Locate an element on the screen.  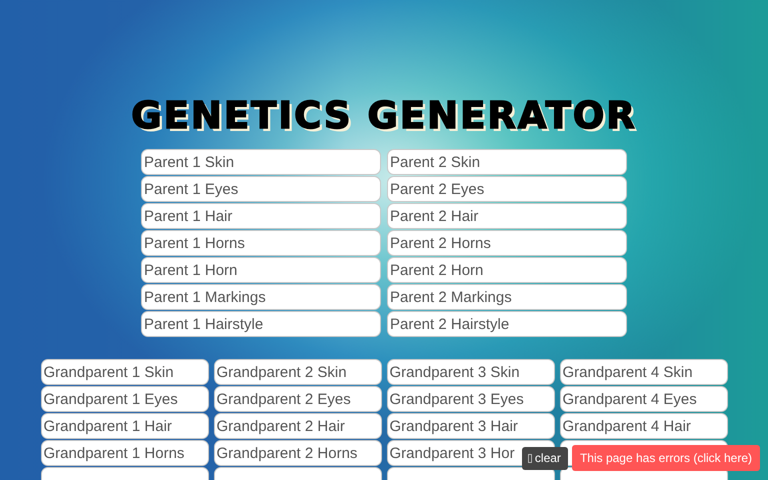
text-field: Grandparent 2 Horns is located at coordinates (298, 453).